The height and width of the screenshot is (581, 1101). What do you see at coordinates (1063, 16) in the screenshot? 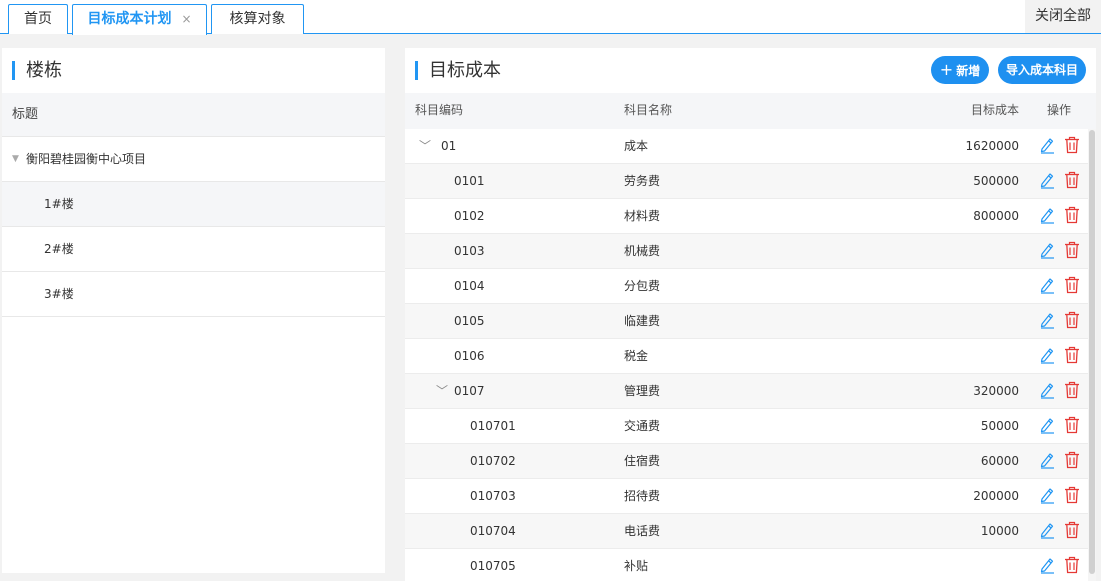
I see `close-all-button: 关闭全部` at bounding box center [1063, 16].